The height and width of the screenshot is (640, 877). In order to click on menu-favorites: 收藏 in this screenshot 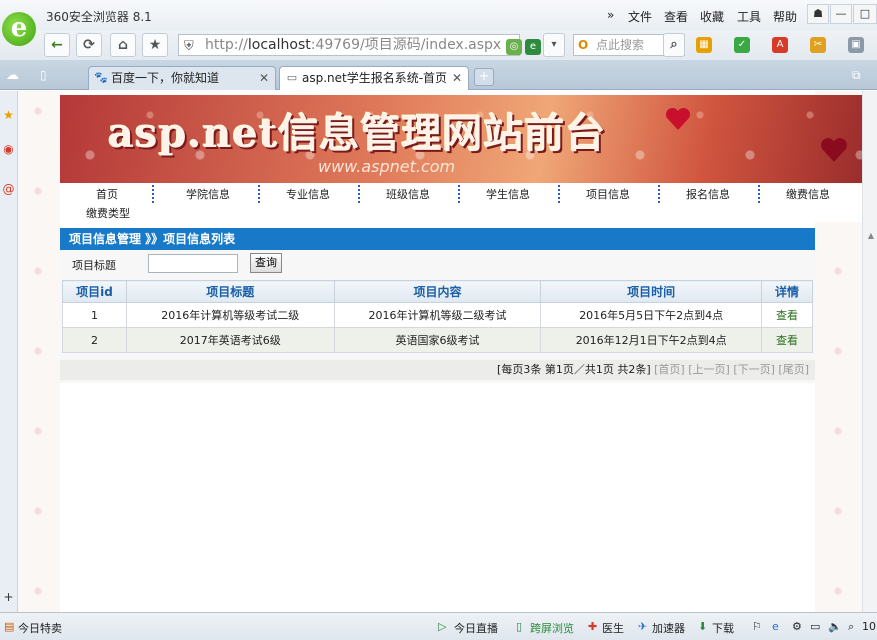, I will do `click(712, 16)`.